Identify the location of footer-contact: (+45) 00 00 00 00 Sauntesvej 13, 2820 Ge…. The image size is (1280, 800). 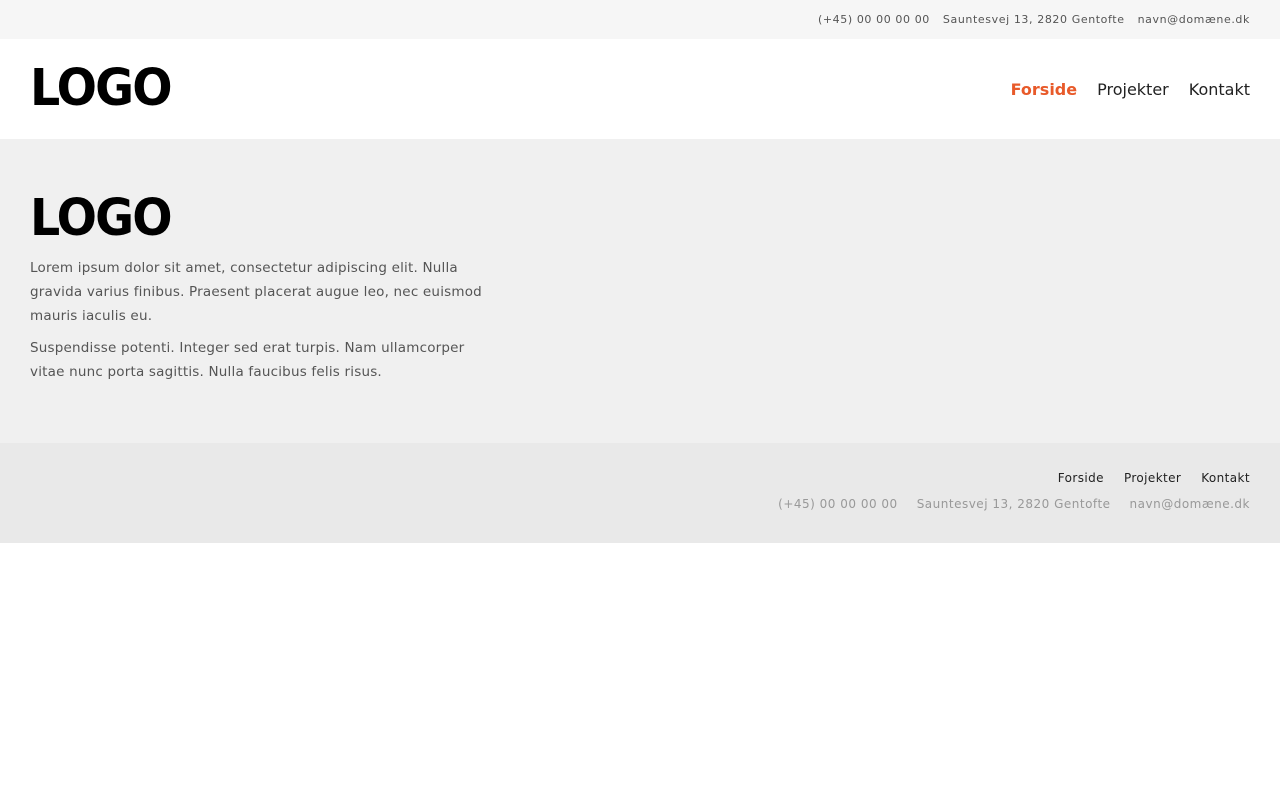
(1014, 504).